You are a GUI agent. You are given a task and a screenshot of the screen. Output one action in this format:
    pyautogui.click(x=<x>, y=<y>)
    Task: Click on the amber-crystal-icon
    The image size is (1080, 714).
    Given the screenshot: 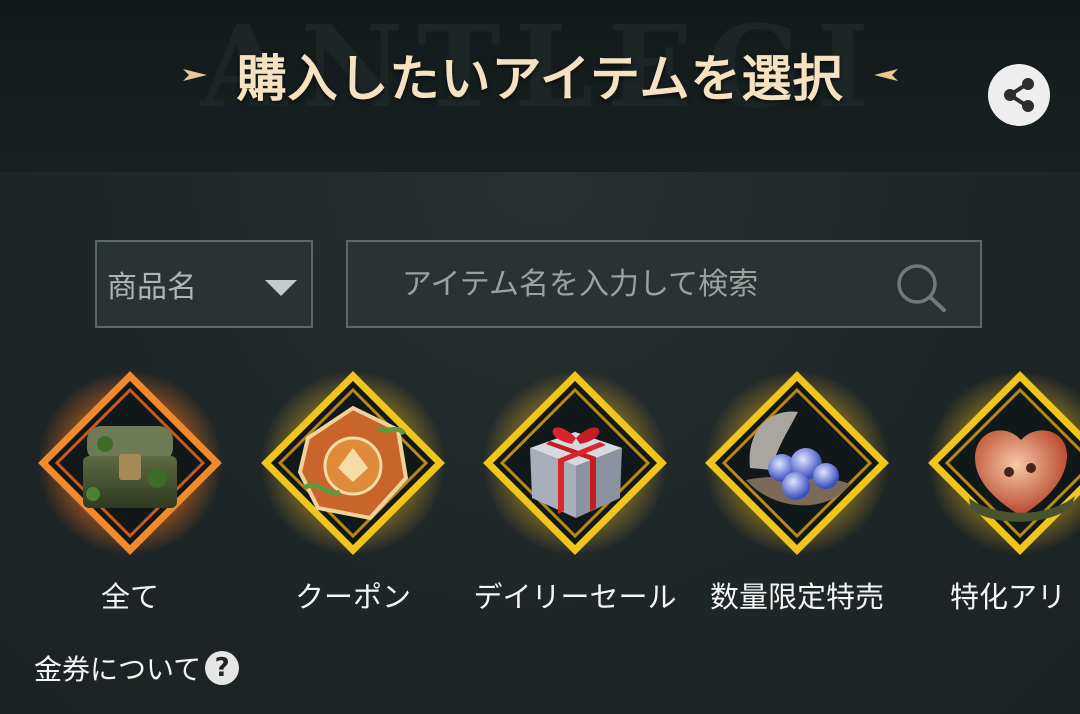 What is the action you would take?
    pyautogui.click(x=1004, y=463)
    